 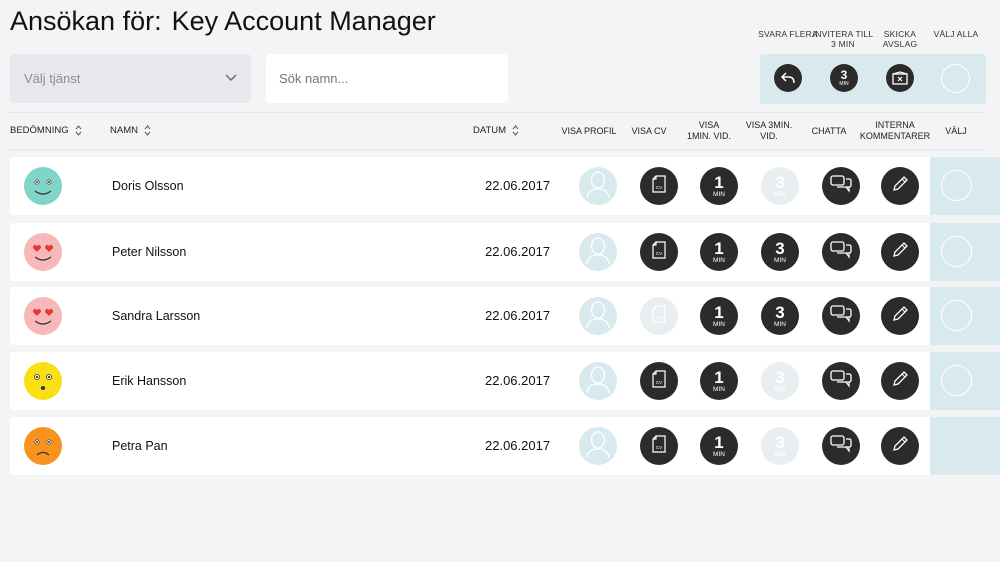 What do you see at coordinates (708, 130) in the screenshot?
I see `column-vid1: VISA 1MIN. VID.` at bounding box center [708, 130].